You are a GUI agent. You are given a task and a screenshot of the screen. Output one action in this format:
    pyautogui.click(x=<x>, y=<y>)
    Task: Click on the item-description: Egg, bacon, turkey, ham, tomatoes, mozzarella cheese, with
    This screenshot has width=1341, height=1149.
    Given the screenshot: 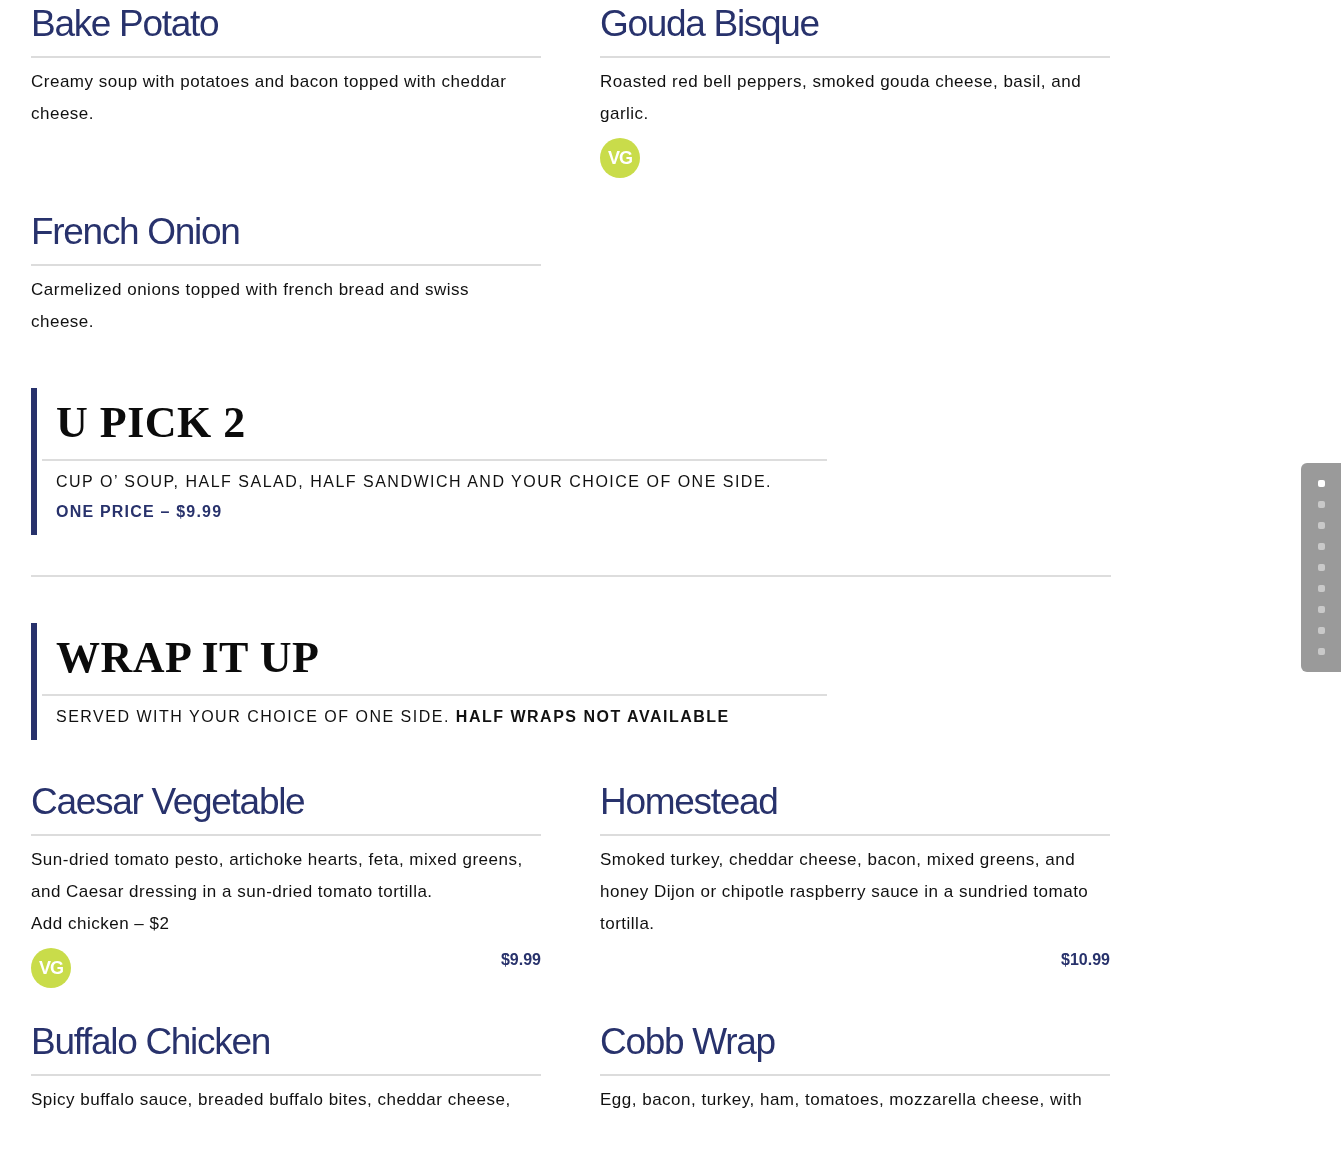 What is the action you would take?
    pyautogui.click(x=841, y=1100)
    